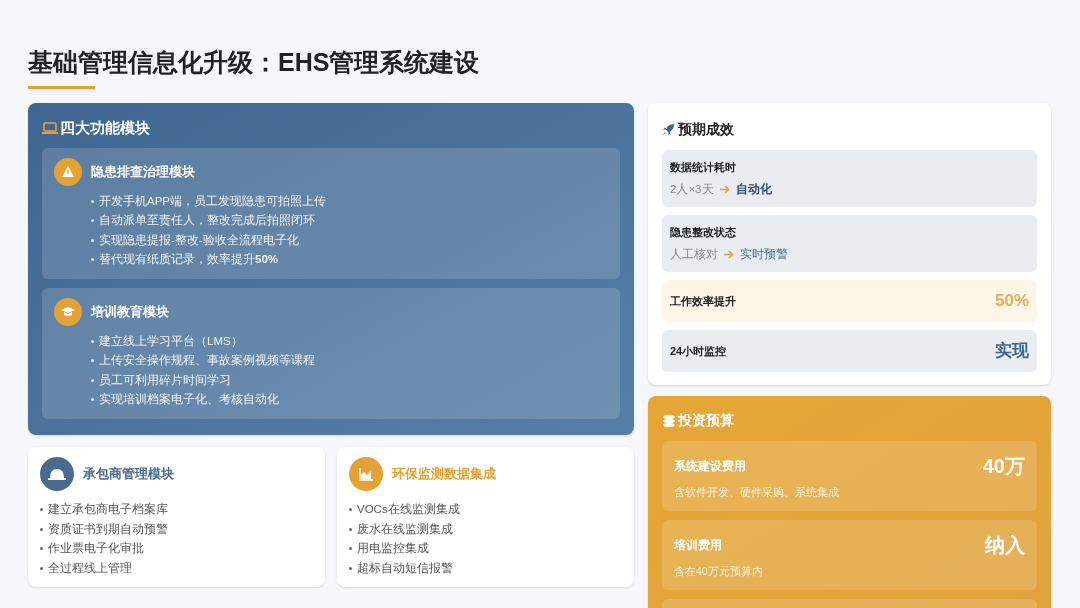  I want to click on bullet-text: 用电监控集成, so click(393, 549).